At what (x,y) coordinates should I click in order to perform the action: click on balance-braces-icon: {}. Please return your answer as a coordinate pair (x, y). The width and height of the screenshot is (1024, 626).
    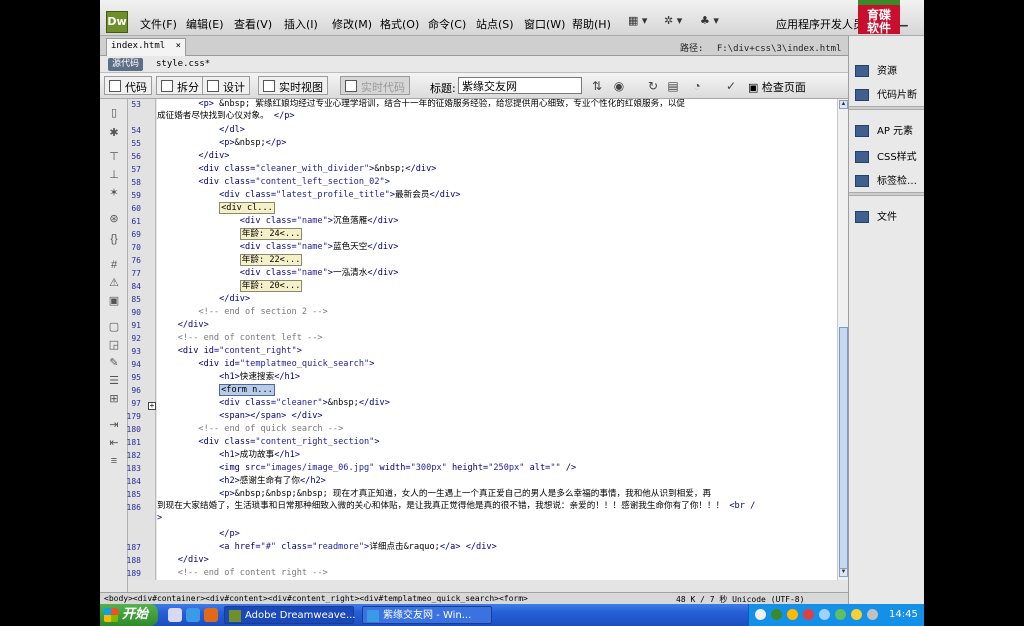
    Looking at the image, I should click on (114, 239).